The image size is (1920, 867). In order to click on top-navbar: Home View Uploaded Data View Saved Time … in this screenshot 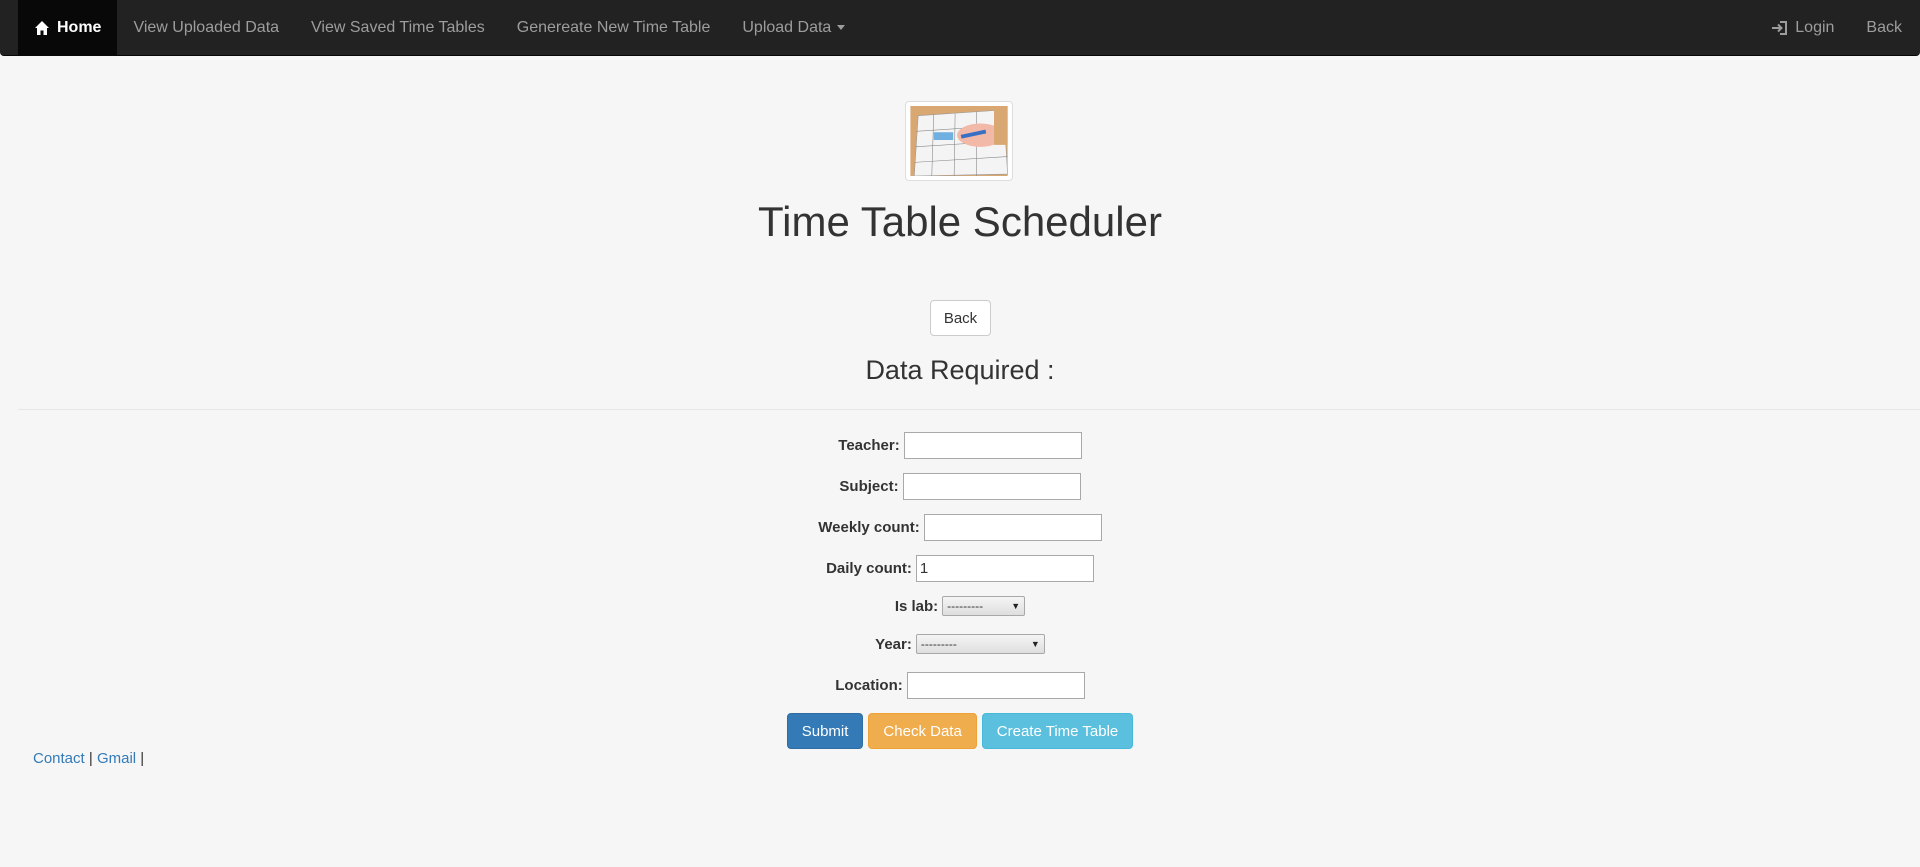, I will do `click(960, 28)`.